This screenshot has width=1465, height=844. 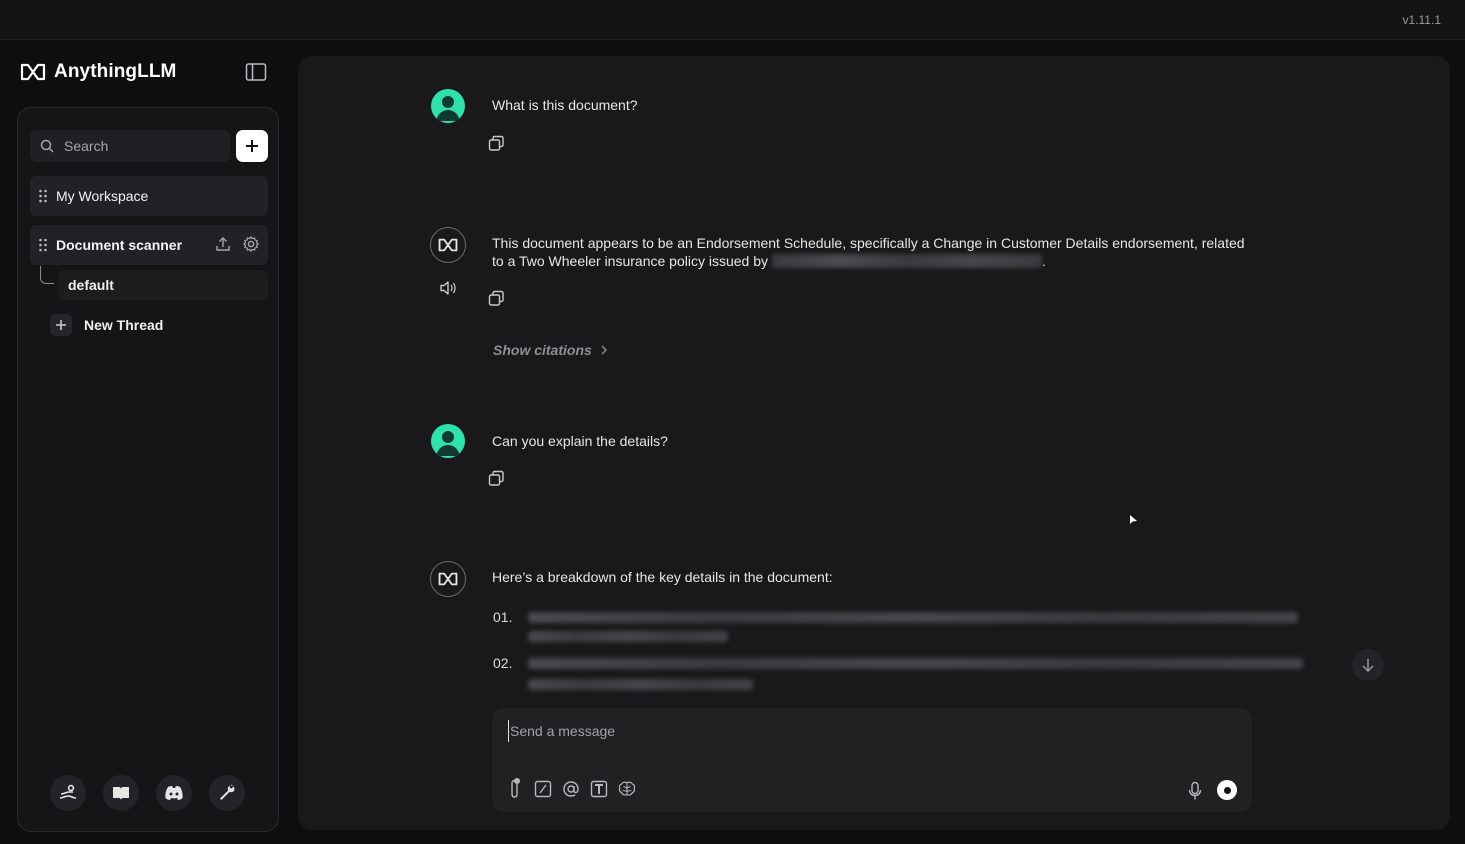 What do you see at coordinates (858, 731) in the screenshot?
I see `message-input` at bounding box center [858, 731].